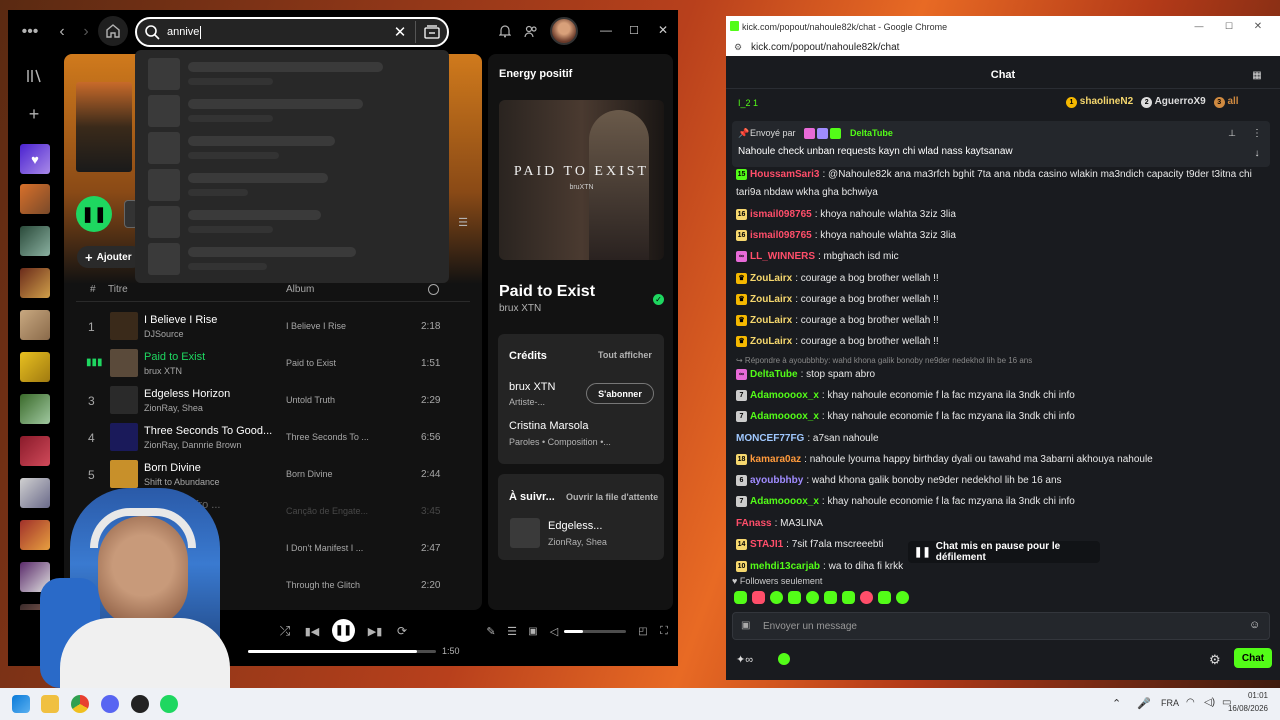 Image resolution: width=1280 pixels, height=720 pixels. Describe the element at coordinates (113, 31) in the screenshot. I see `home-icon` at that location.